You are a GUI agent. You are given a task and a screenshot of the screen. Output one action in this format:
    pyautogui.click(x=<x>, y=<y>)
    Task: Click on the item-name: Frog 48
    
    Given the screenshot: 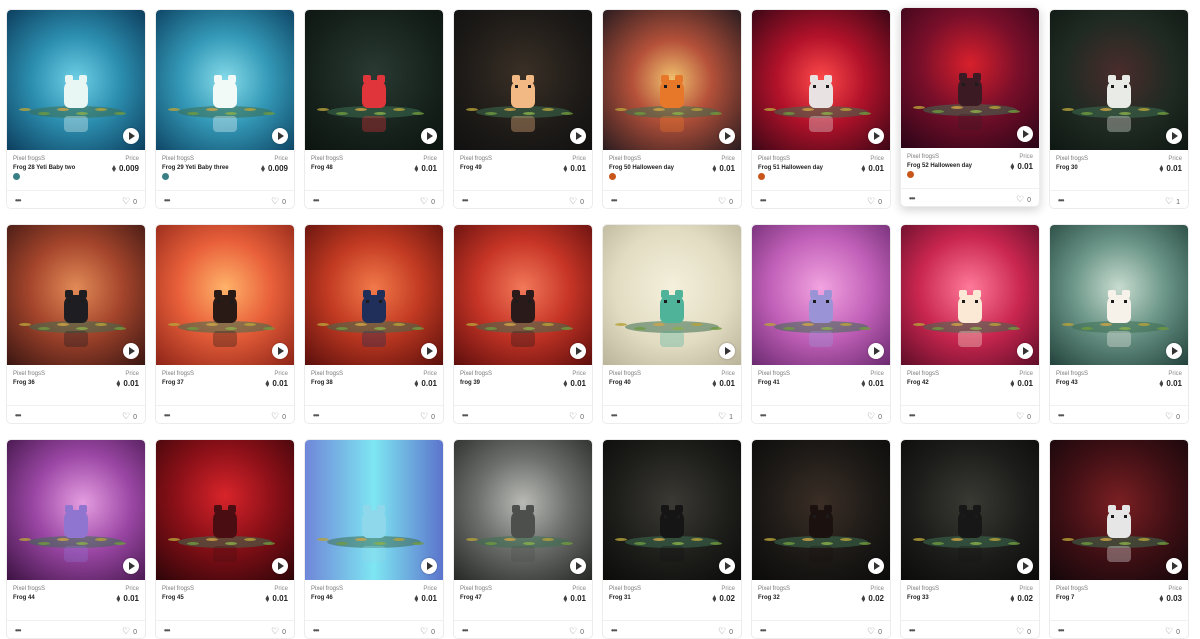 What is the action you would take?
    pyautogui.click(x=322, y=168)
    